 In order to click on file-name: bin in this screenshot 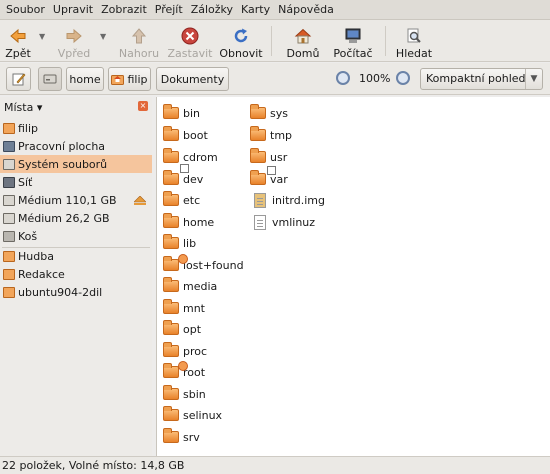, I will do `click(192, 113)`.